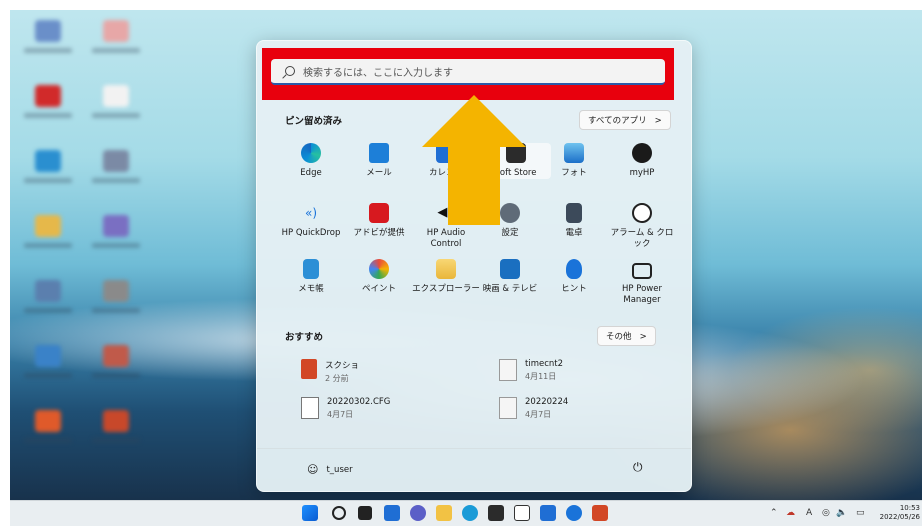 The image size is (922, 526). What do you see at coordinates (392, 513) in the screenshot?
I see `widgets-icon` at bounding box center [392, 513].